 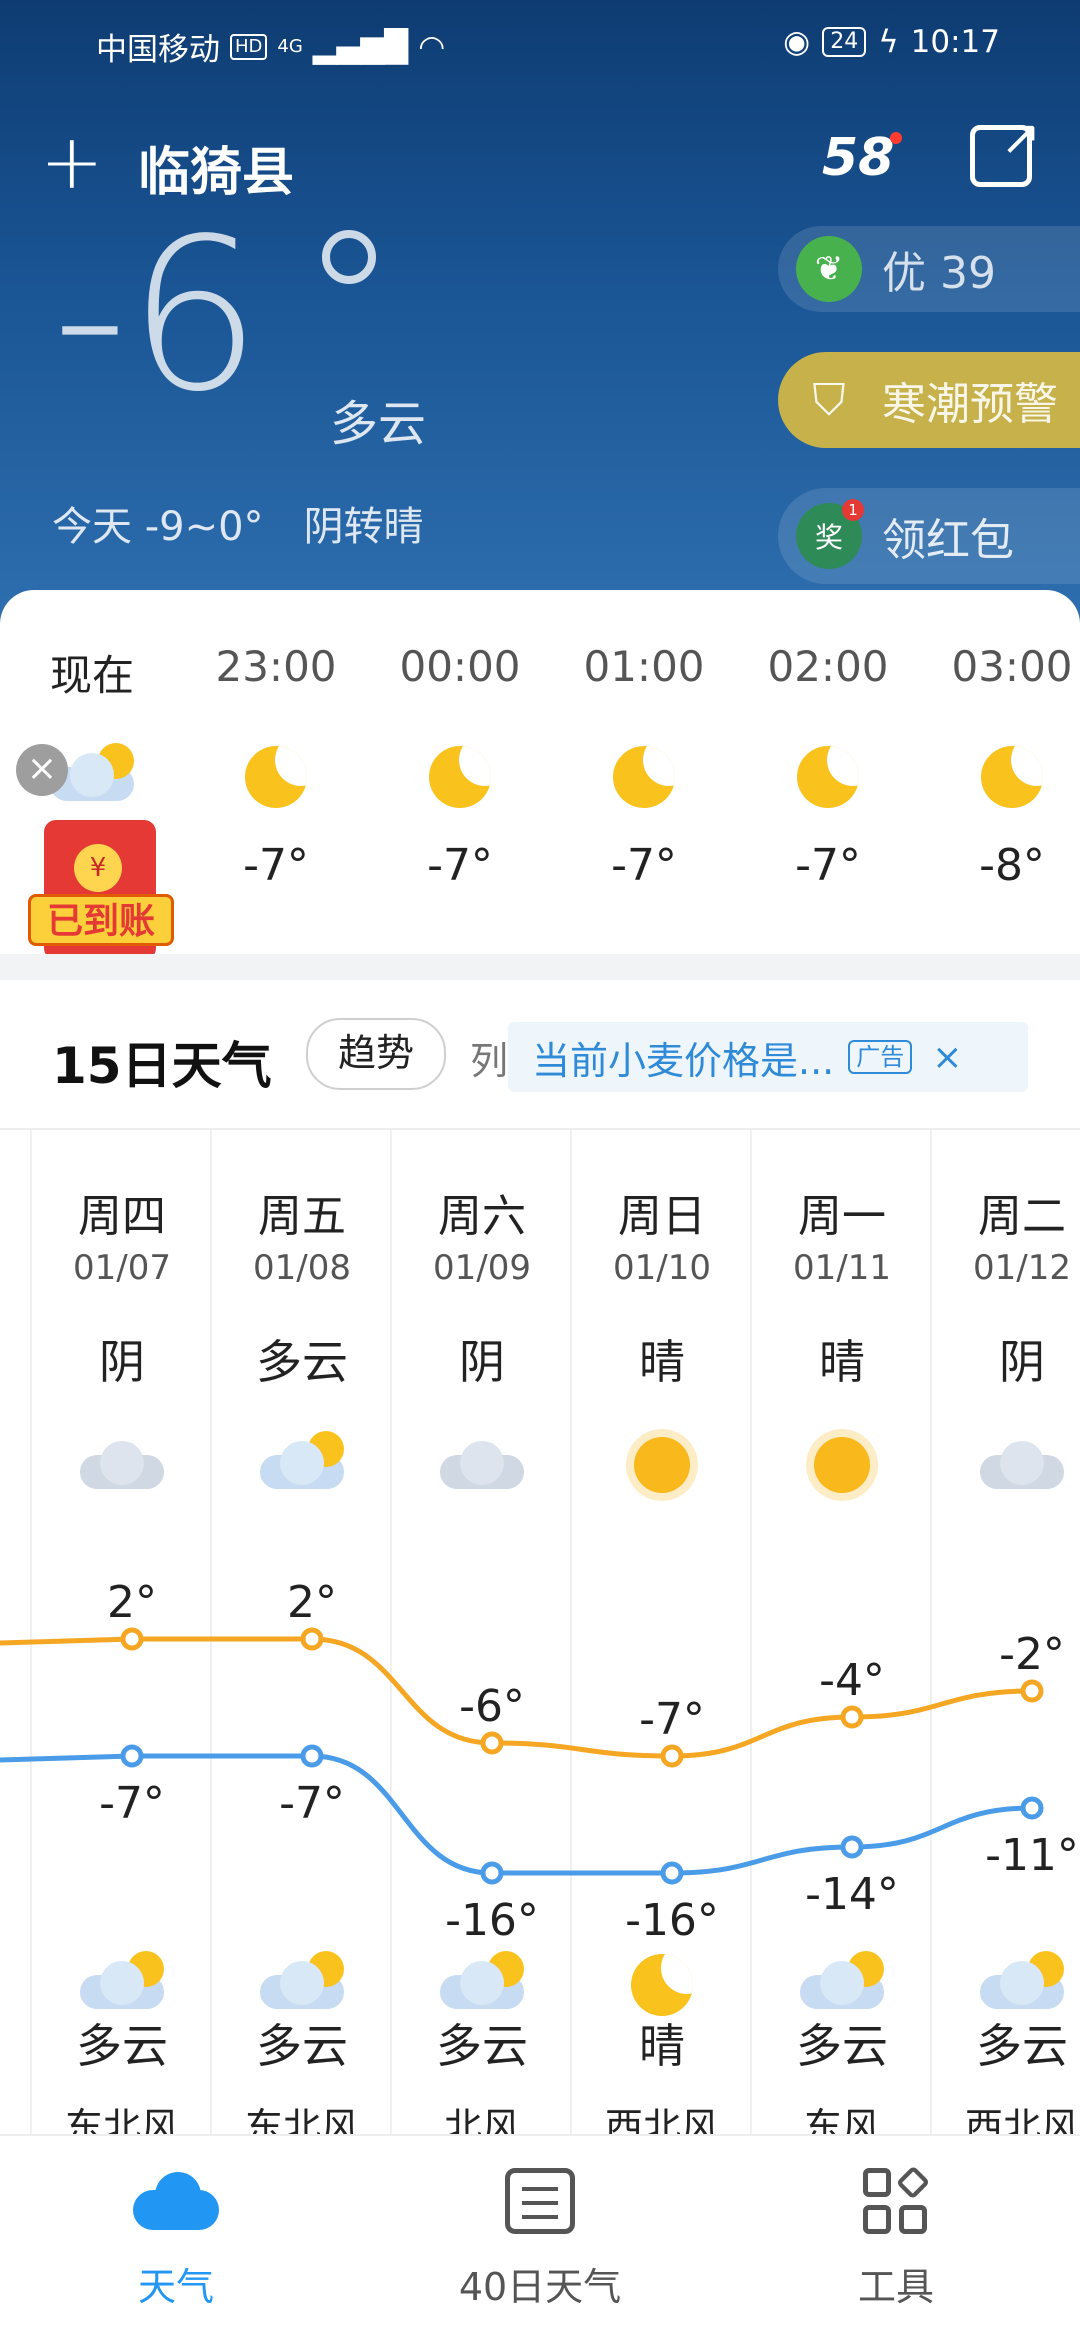 What do you see at coordinates (349, 257) in the screenshot?
I see `degree-symbol` at bounding box center [349, 257].